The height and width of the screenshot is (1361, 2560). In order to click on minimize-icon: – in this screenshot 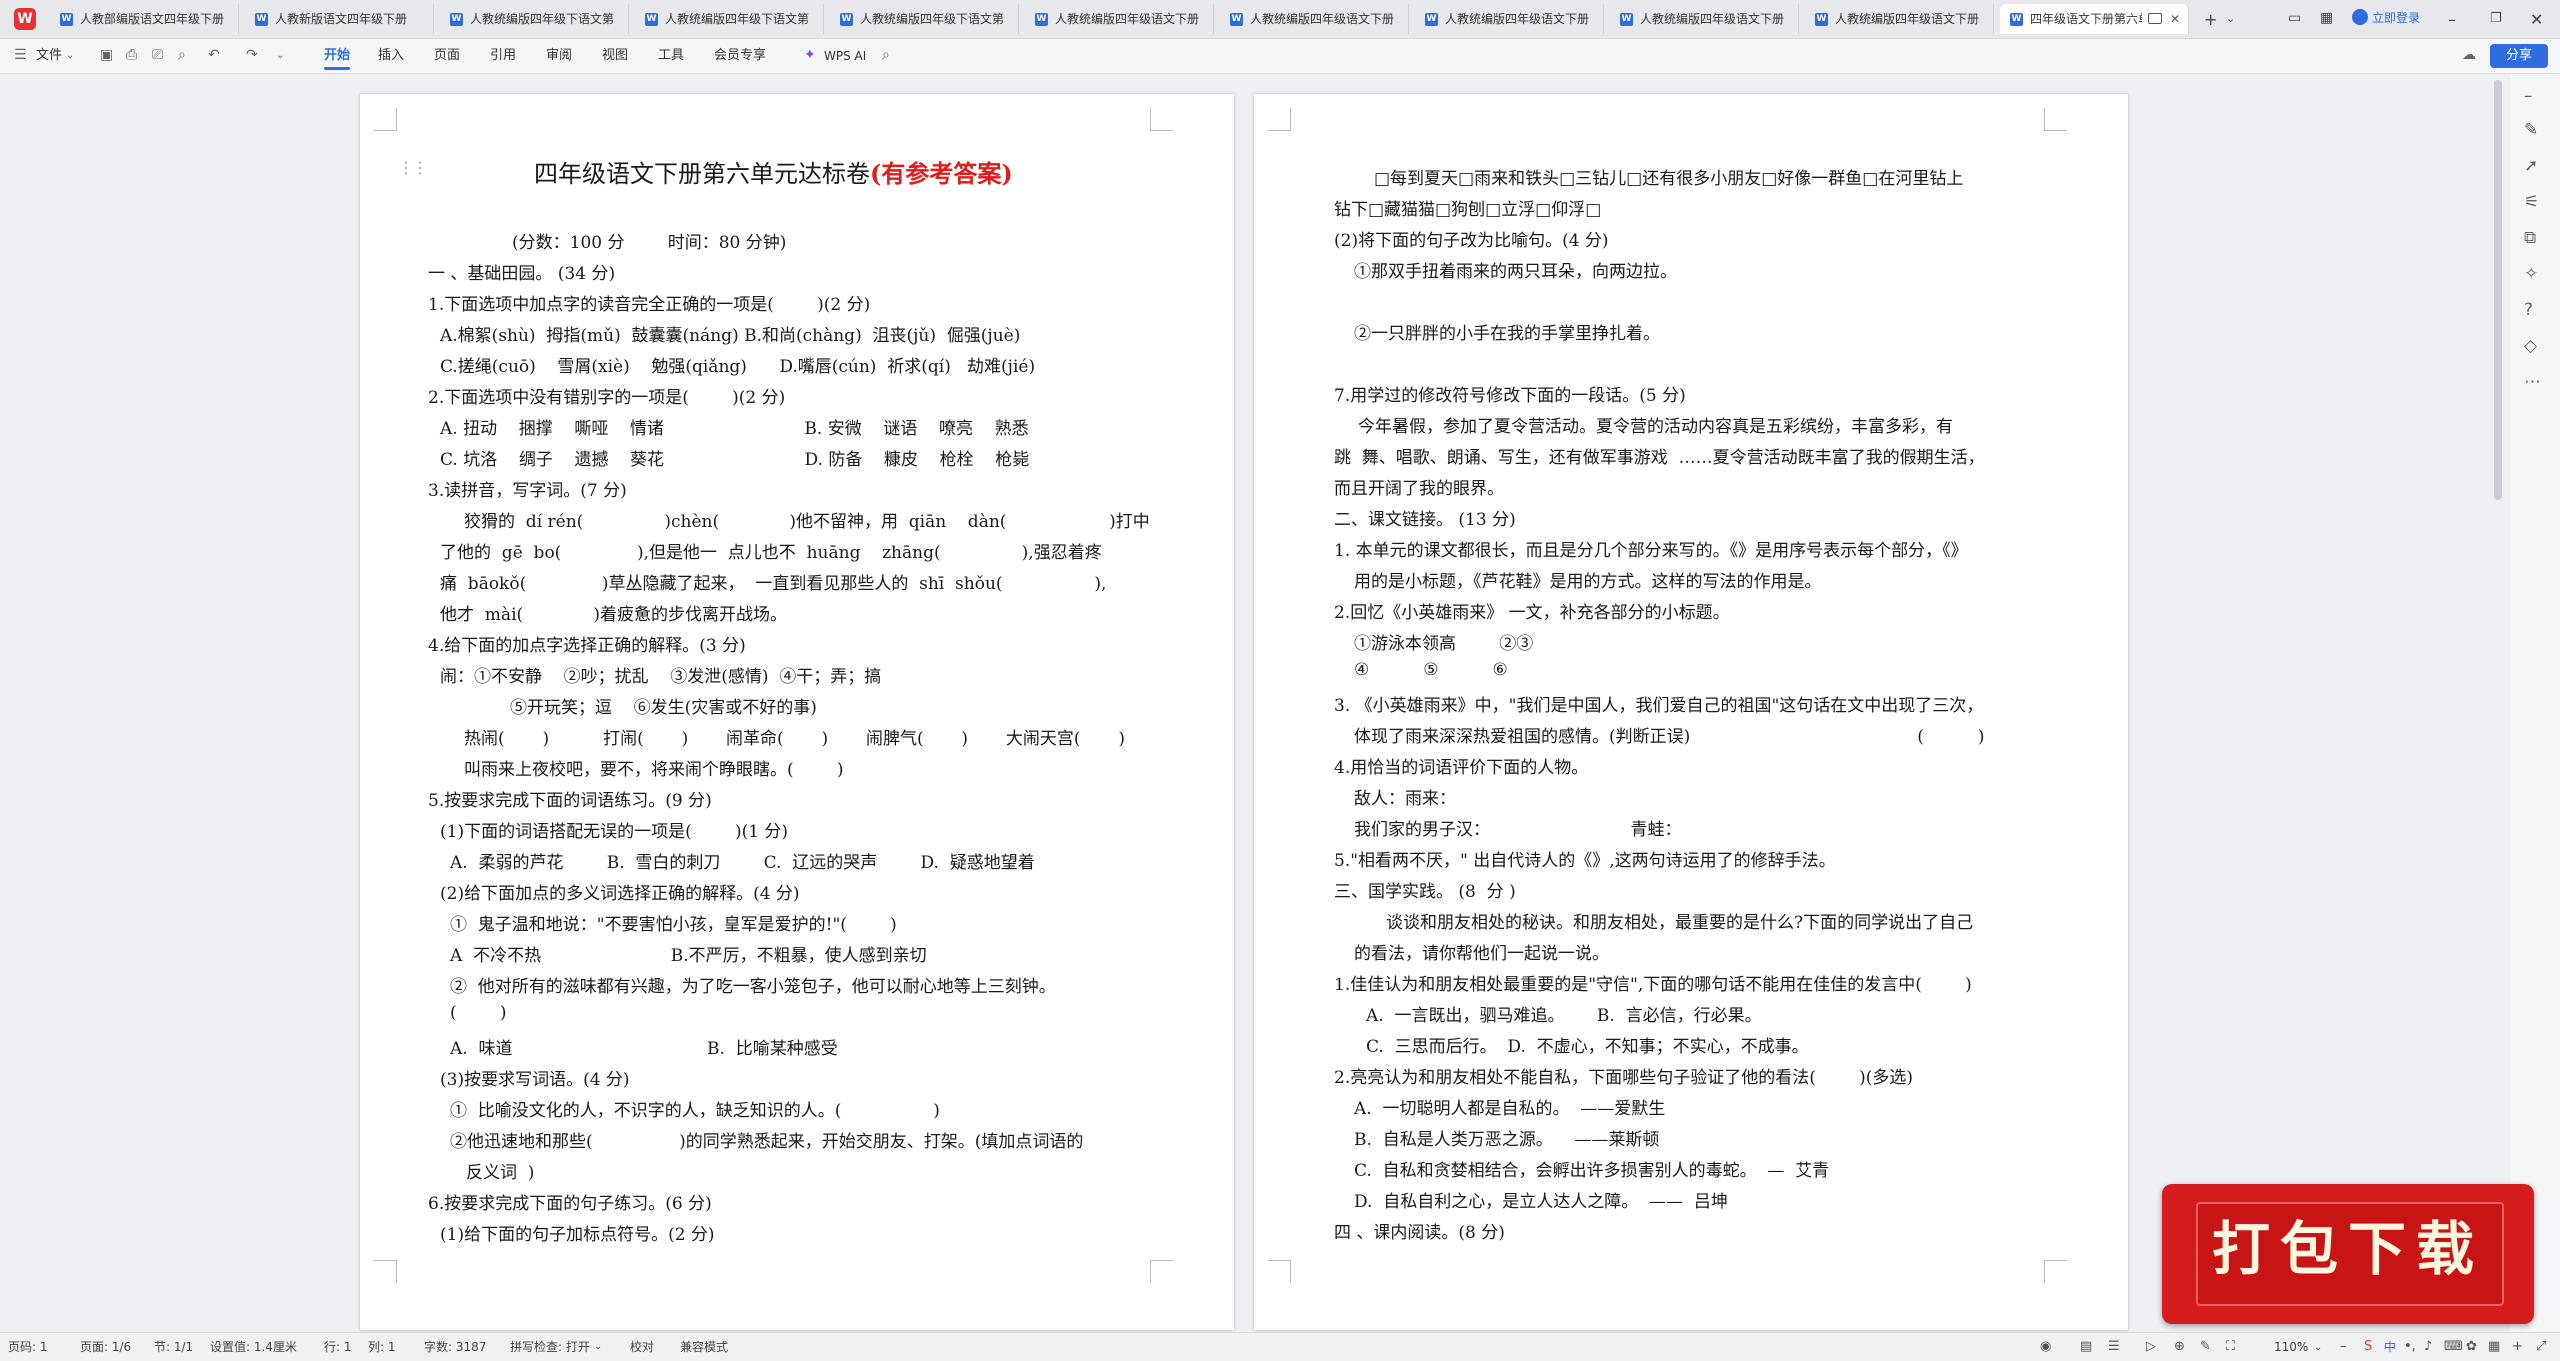, I will do `click(2452, 19)`.